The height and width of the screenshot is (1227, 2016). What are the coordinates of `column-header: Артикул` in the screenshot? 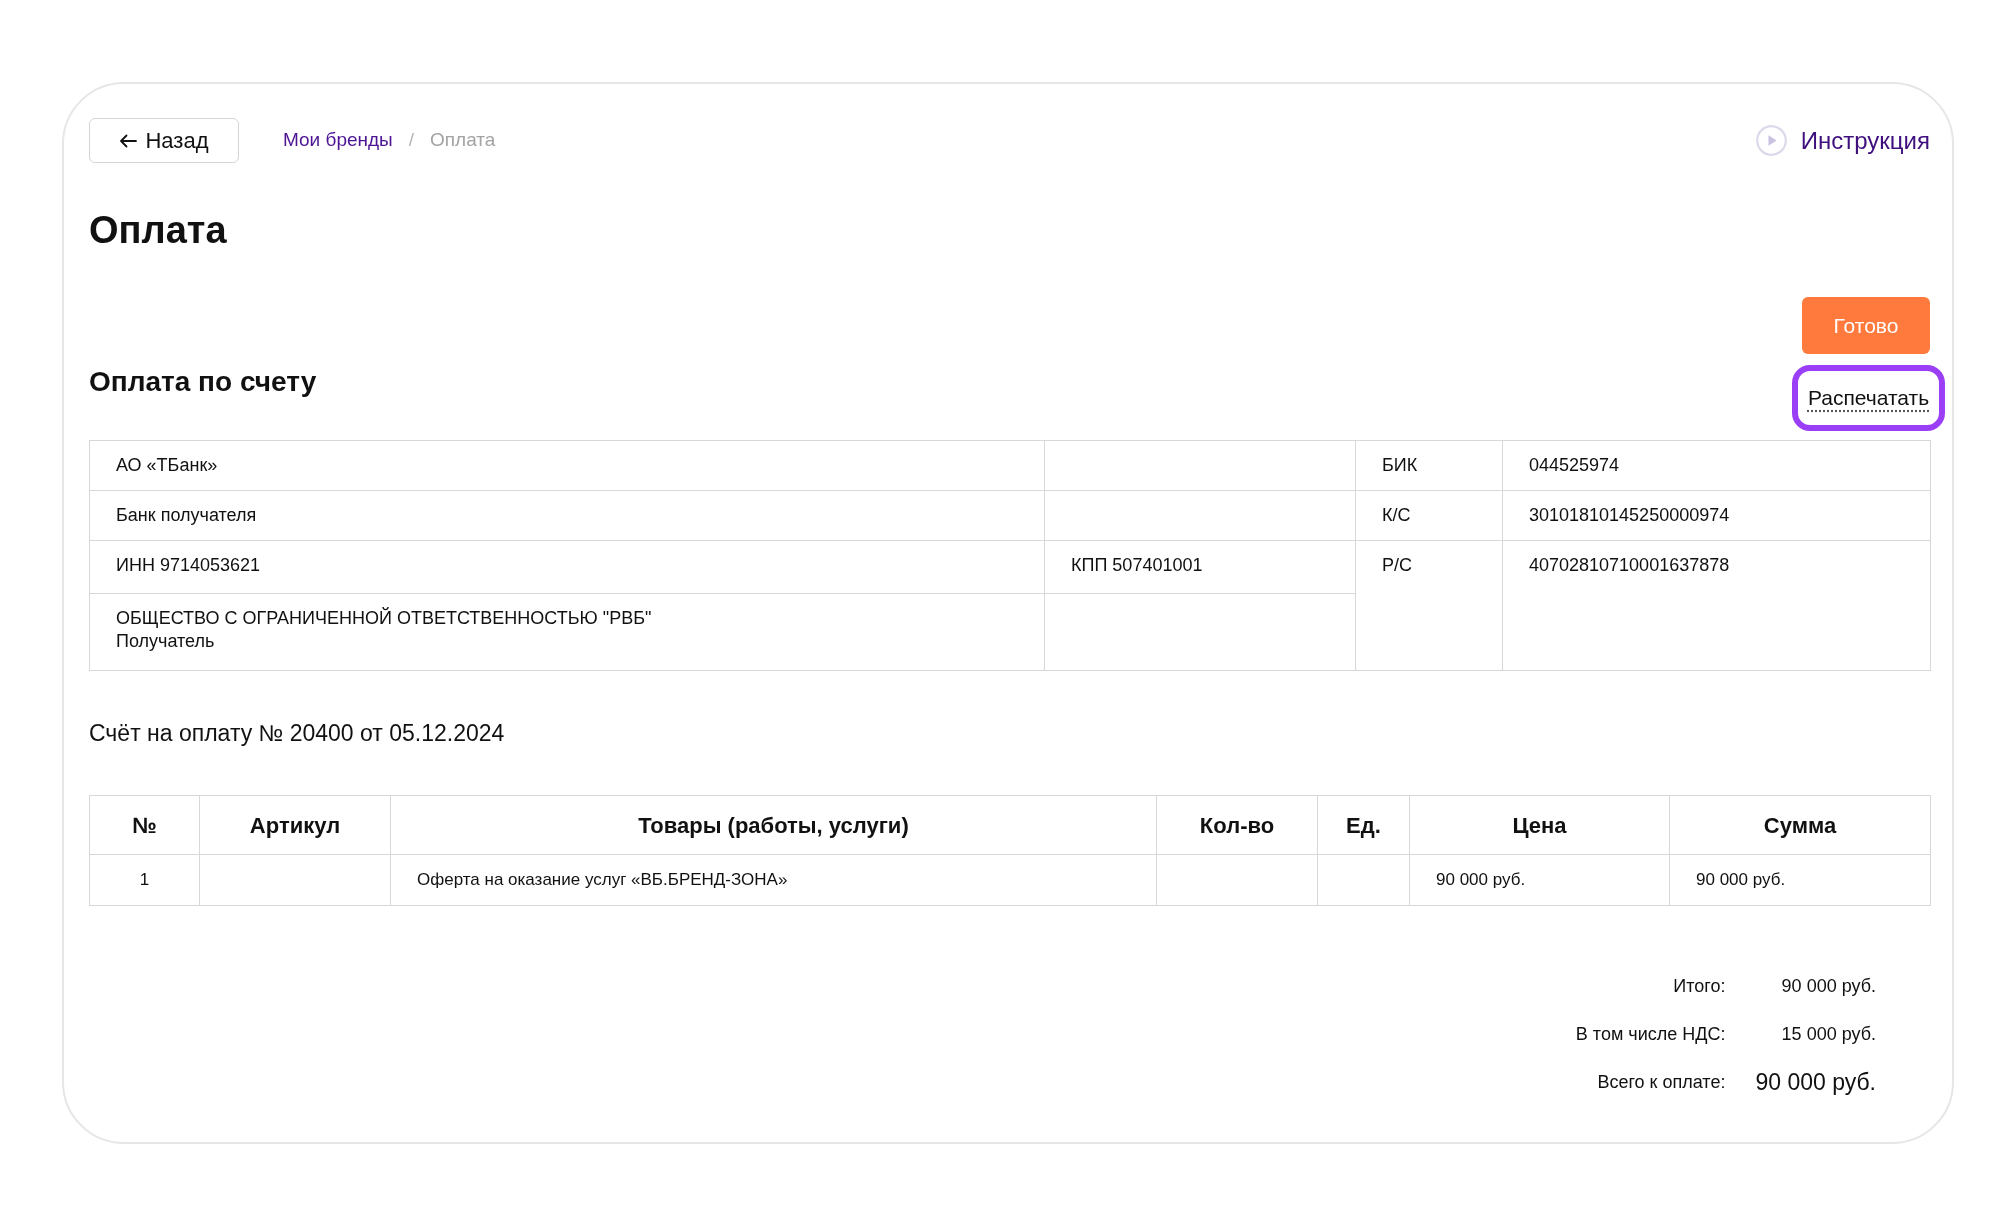 It's located at (295, 825).